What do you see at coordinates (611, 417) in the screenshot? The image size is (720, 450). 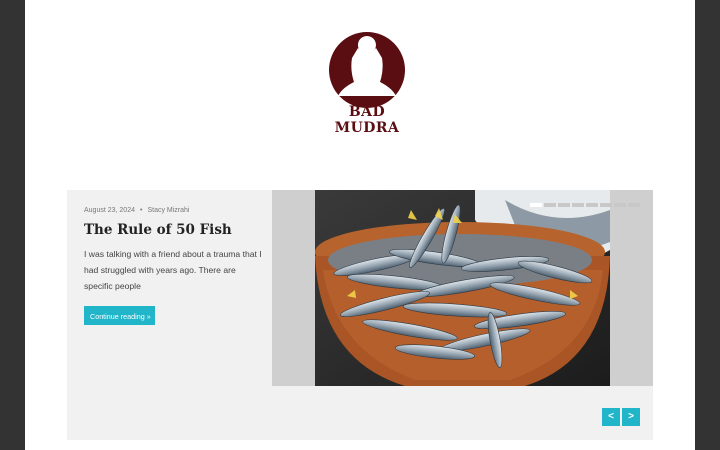 I see `prev-slide-button: <` at bounding box center [611, 417].